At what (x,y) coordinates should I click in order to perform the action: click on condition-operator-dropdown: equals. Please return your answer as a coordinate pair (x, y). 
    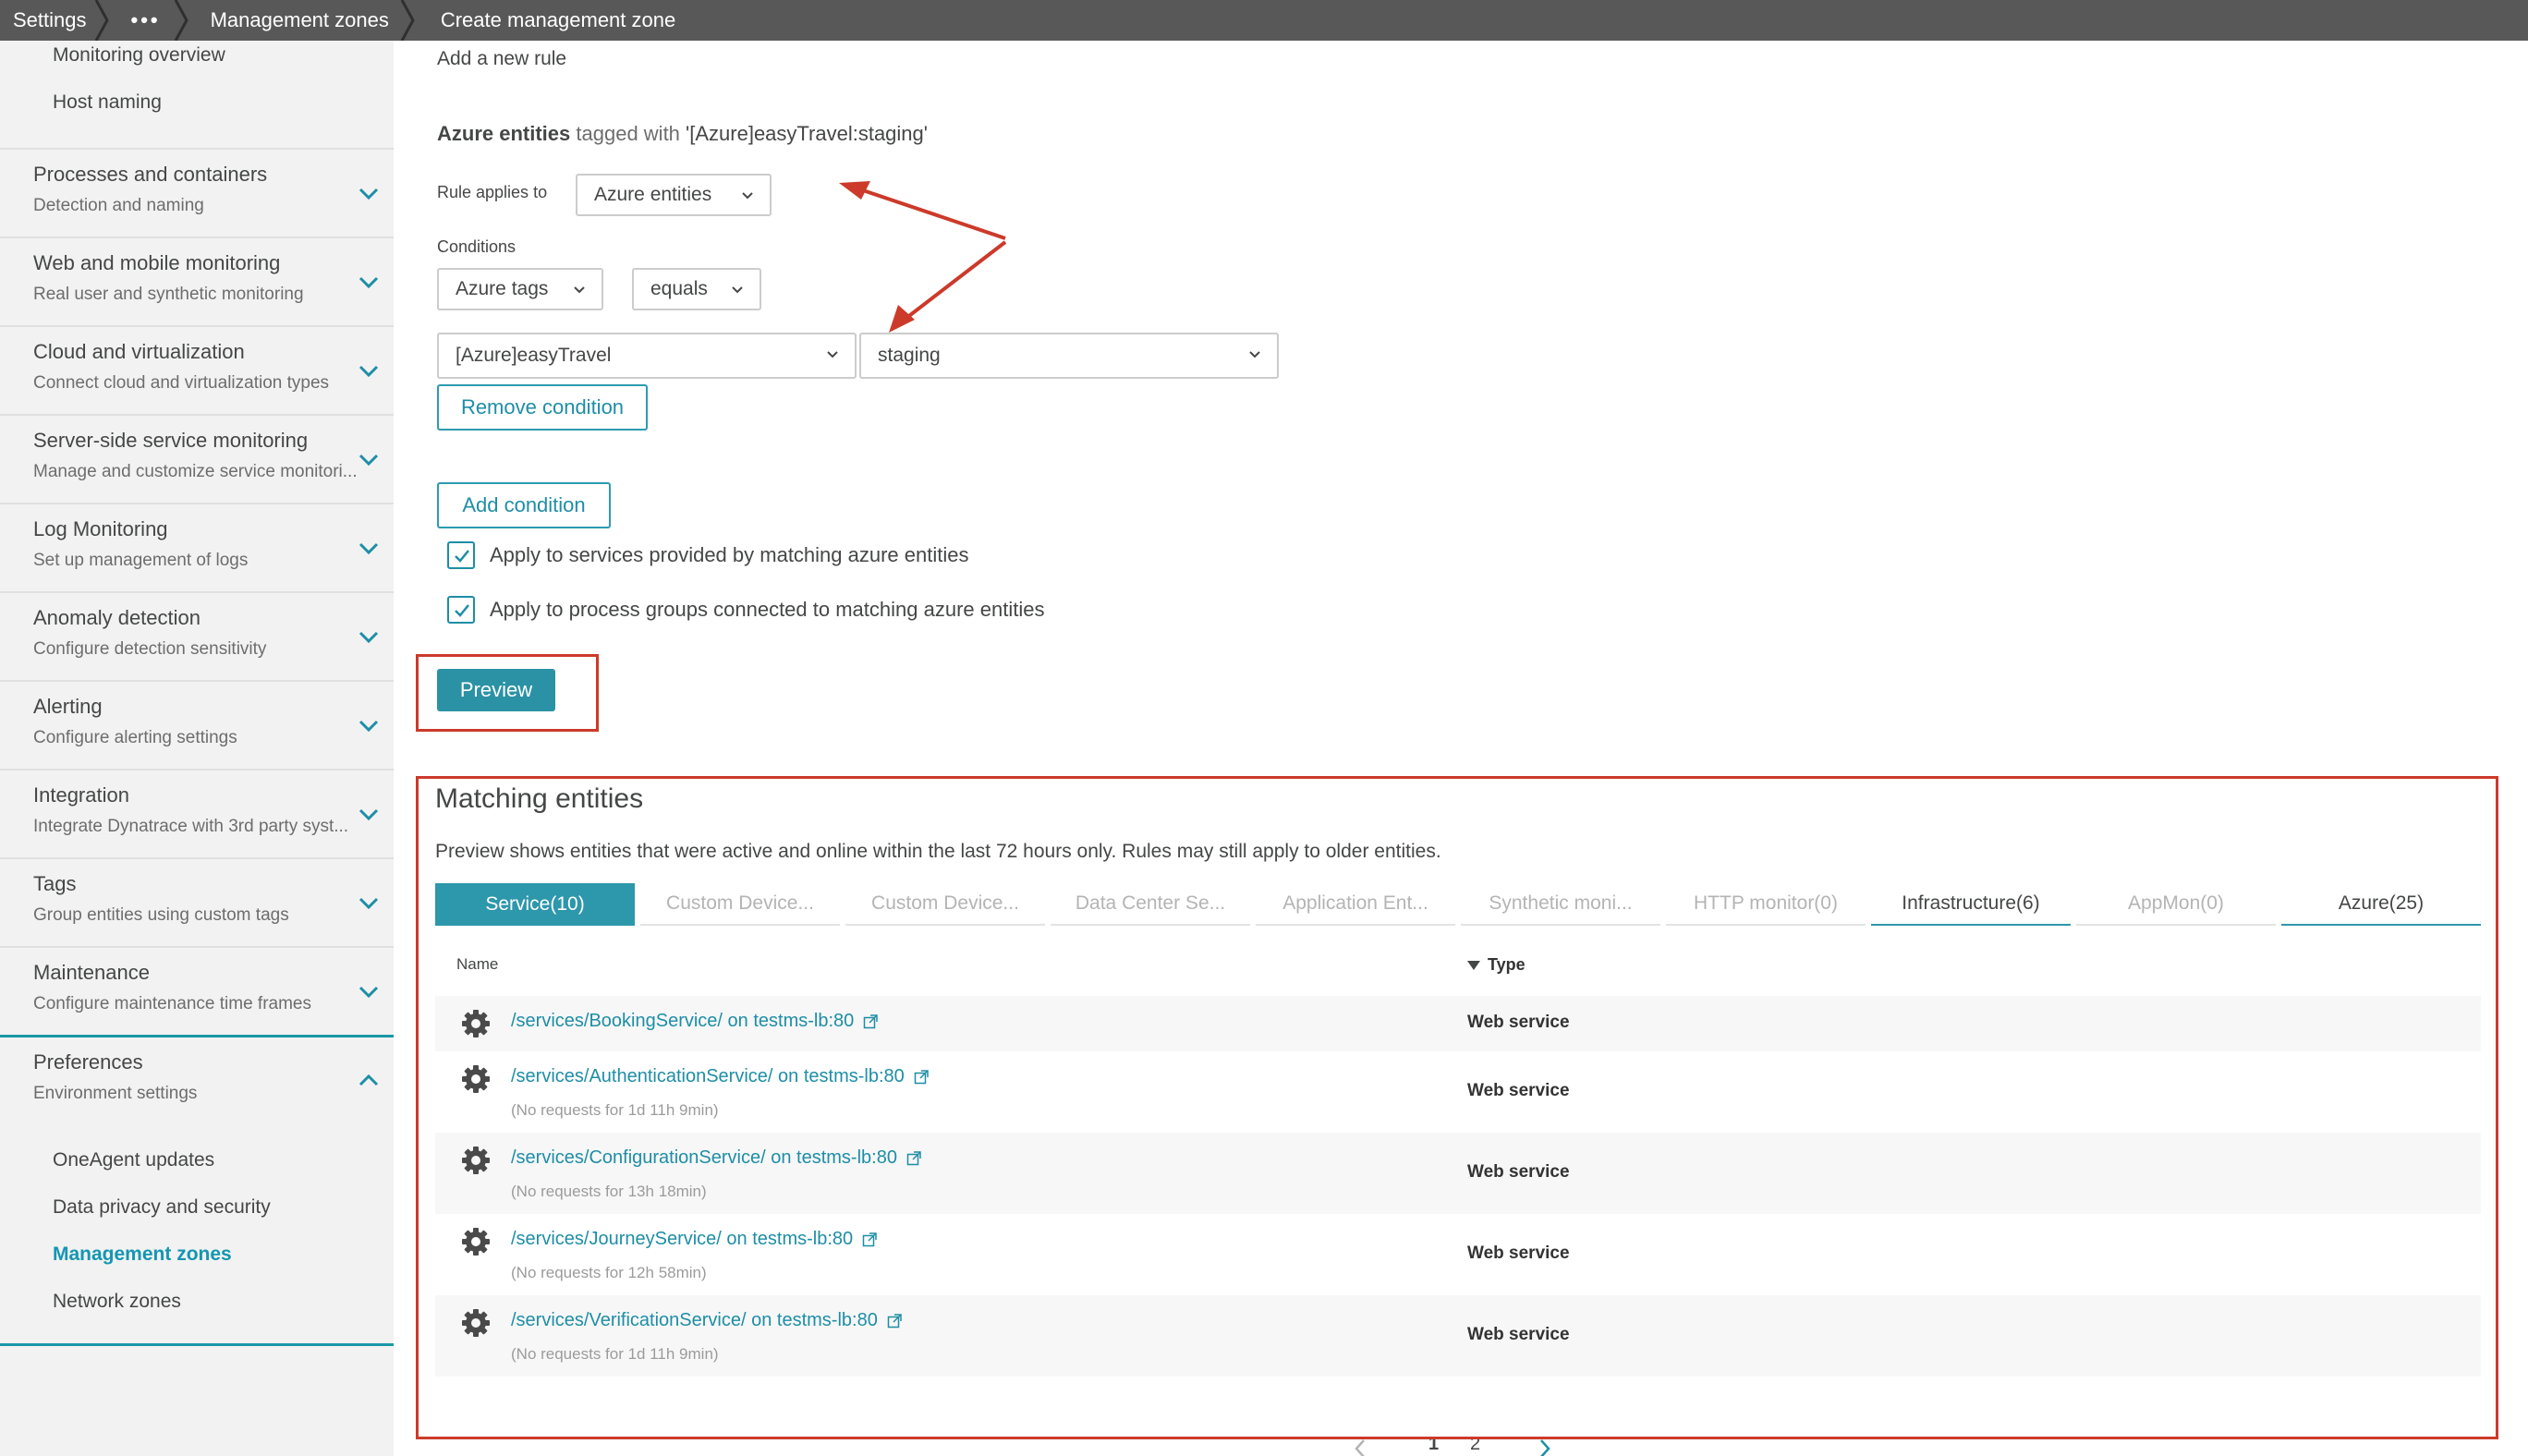
    Looking at the image, I should click on (696, 289).